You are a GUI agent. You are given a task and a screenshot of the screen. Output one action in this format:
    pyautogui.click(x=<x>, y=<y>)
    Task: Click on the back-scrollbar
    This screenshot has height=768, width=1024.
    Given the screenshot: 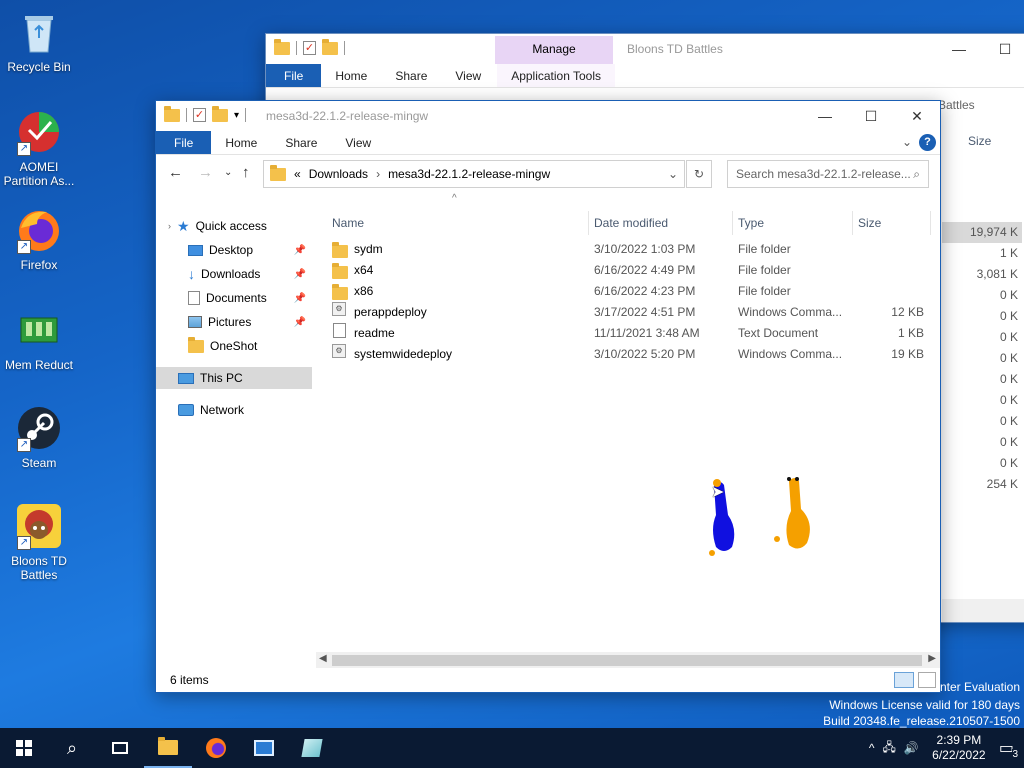 What is the action you would take?
    pyautogui.click(x=983, y=610)
    